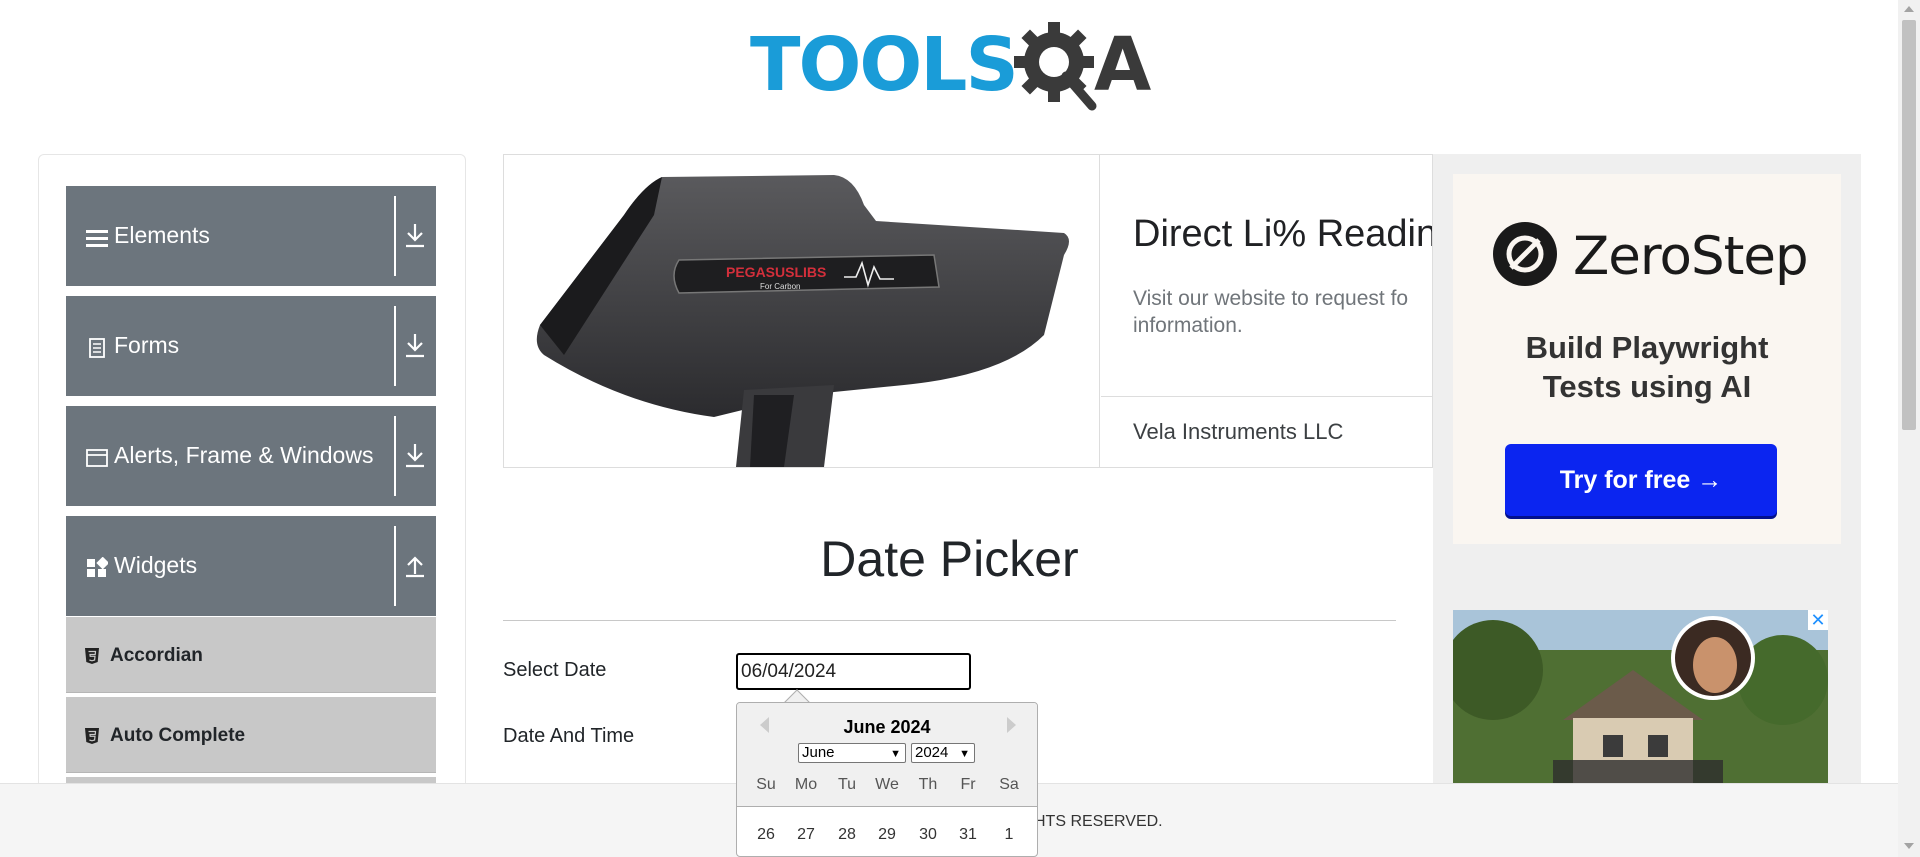 The height and width of the screenshot is (857, 1920). I want to click on day-name: We, so click(887, 784).